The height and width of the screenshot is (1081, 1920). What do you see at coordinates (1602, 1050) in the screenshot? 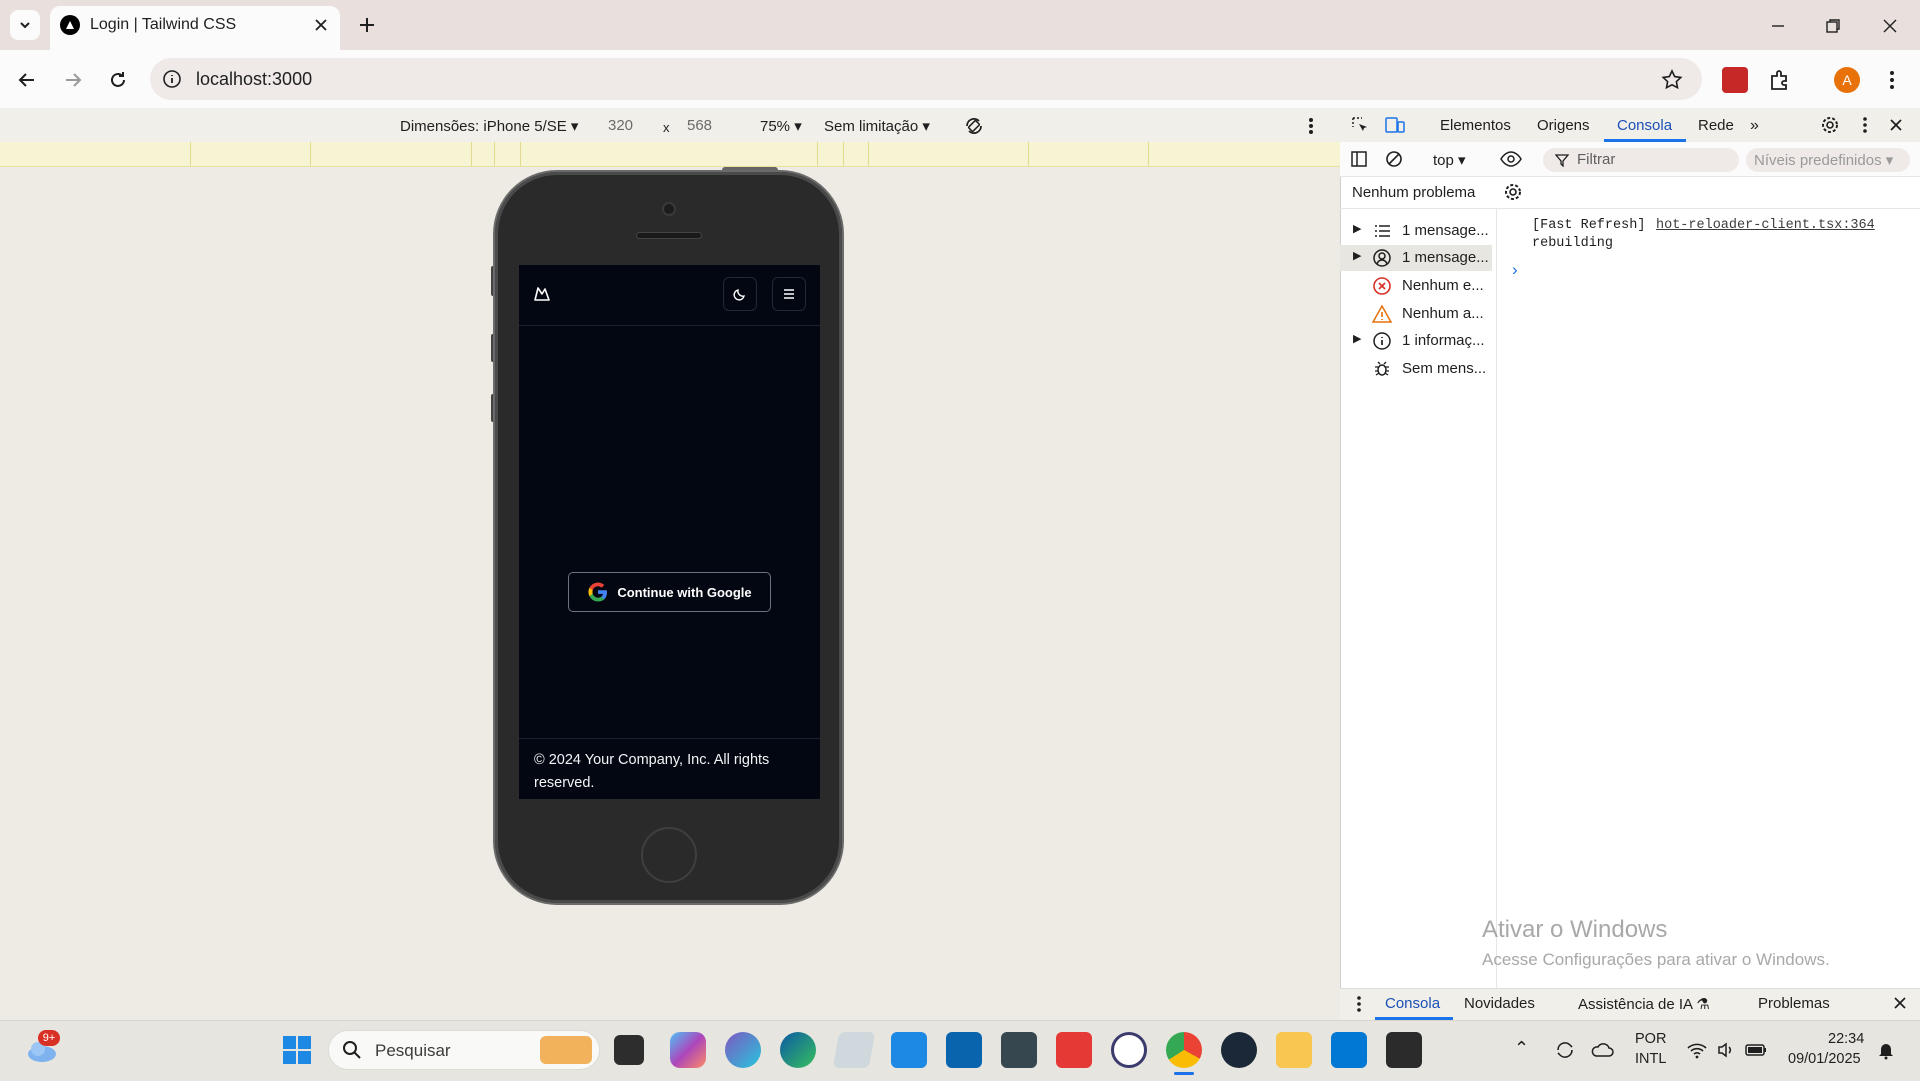
I see `onedrive-icon` at bounding box center [1602, 1050].